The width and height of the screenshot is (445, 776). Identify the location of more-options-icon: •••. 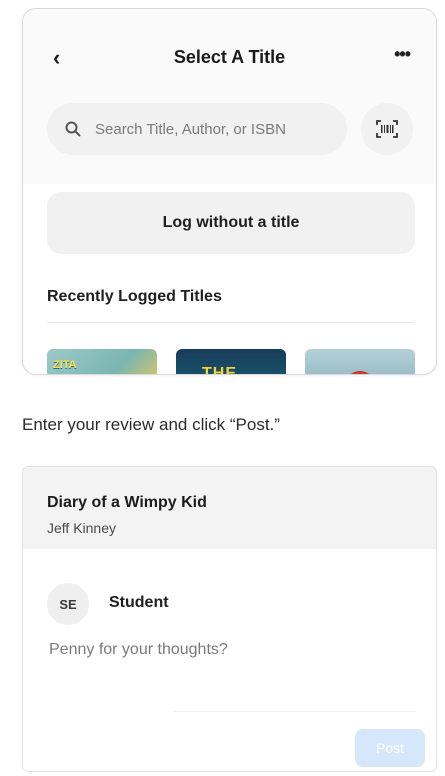
(402, 54).